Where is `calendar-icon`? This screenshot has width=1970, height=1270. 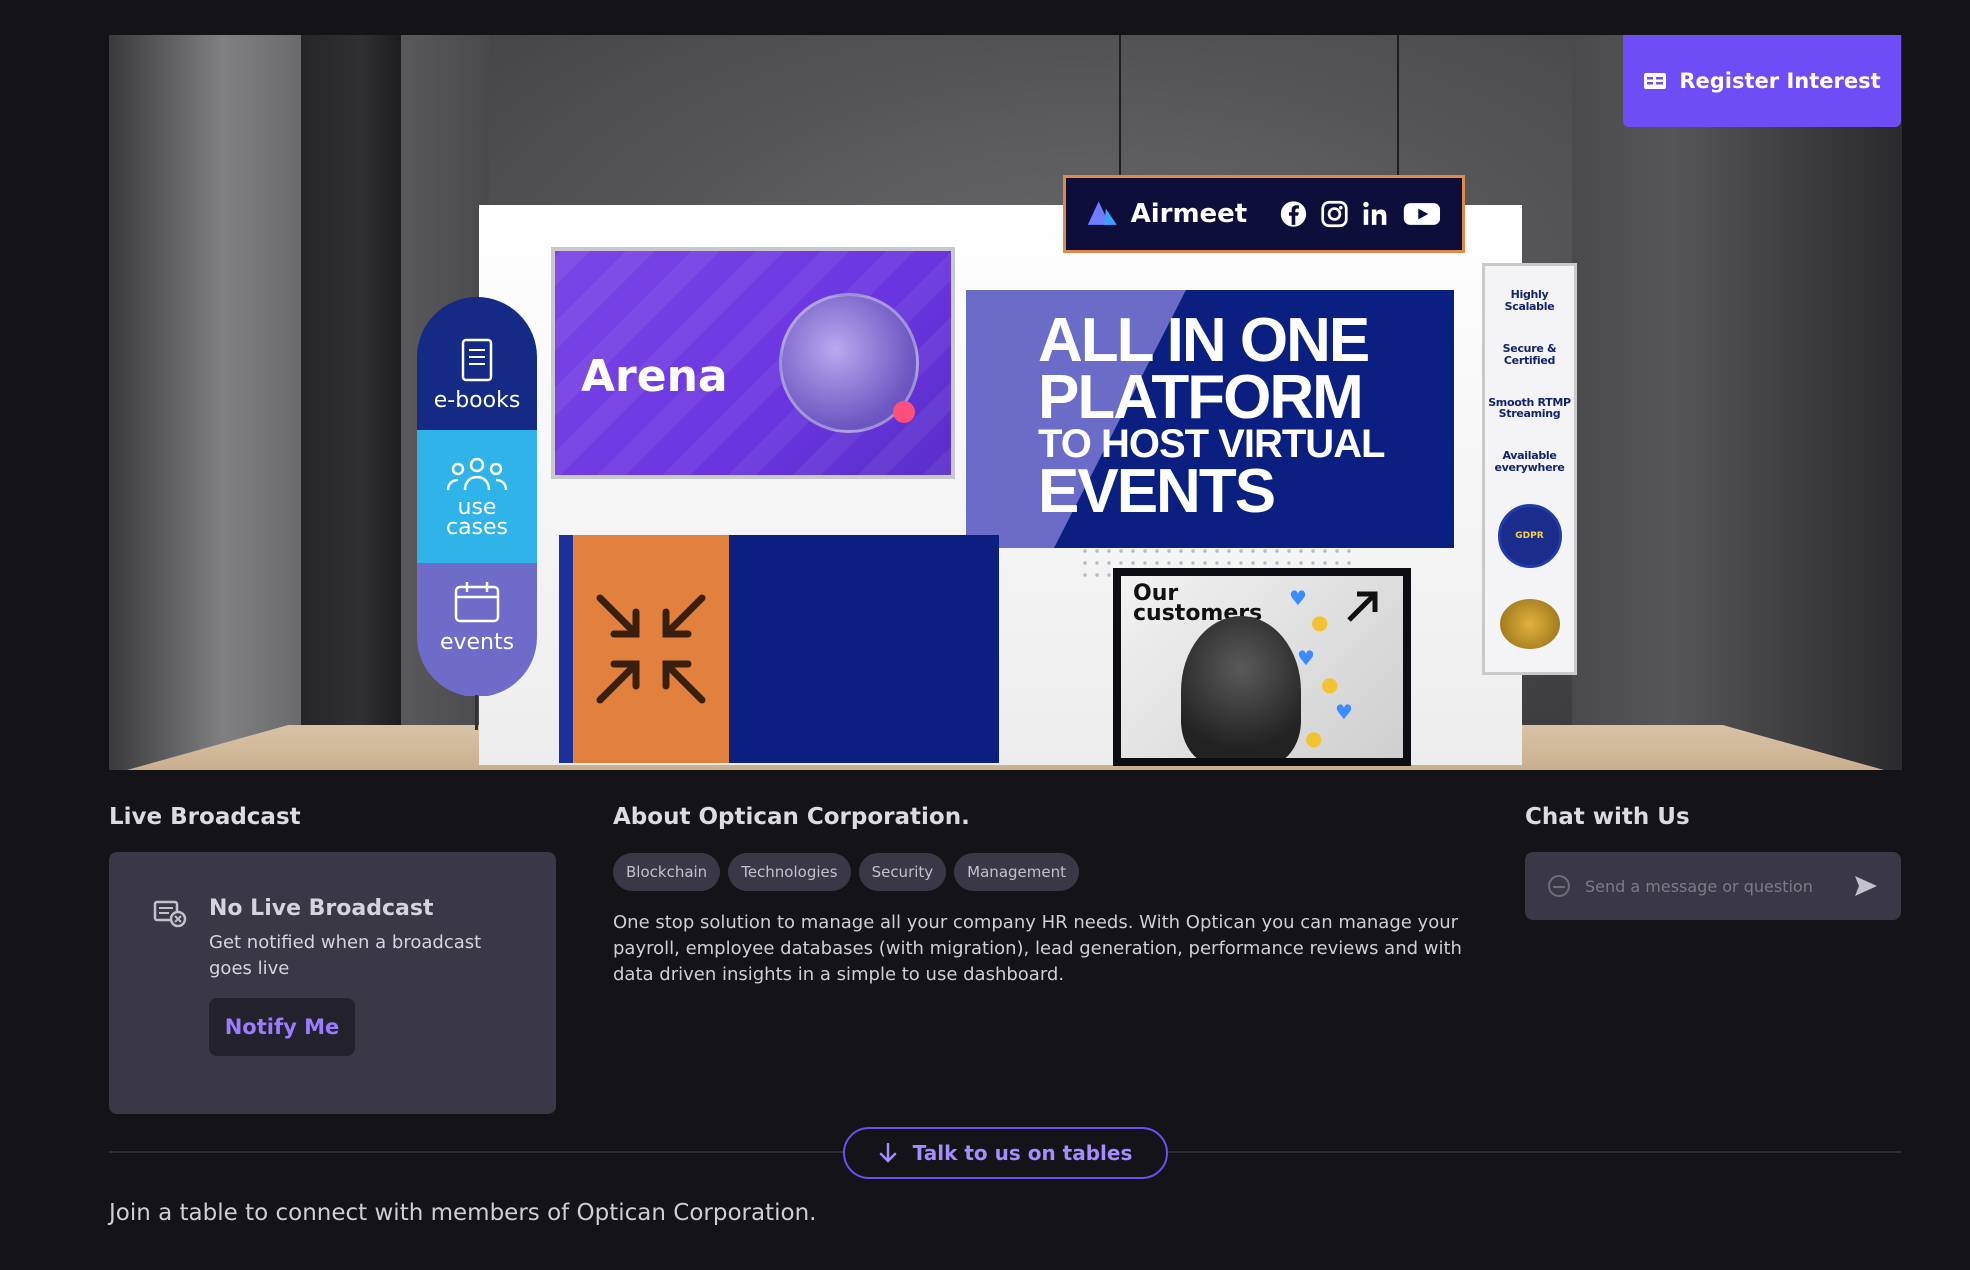 calendar-icon is located at coordinates (477, 602).